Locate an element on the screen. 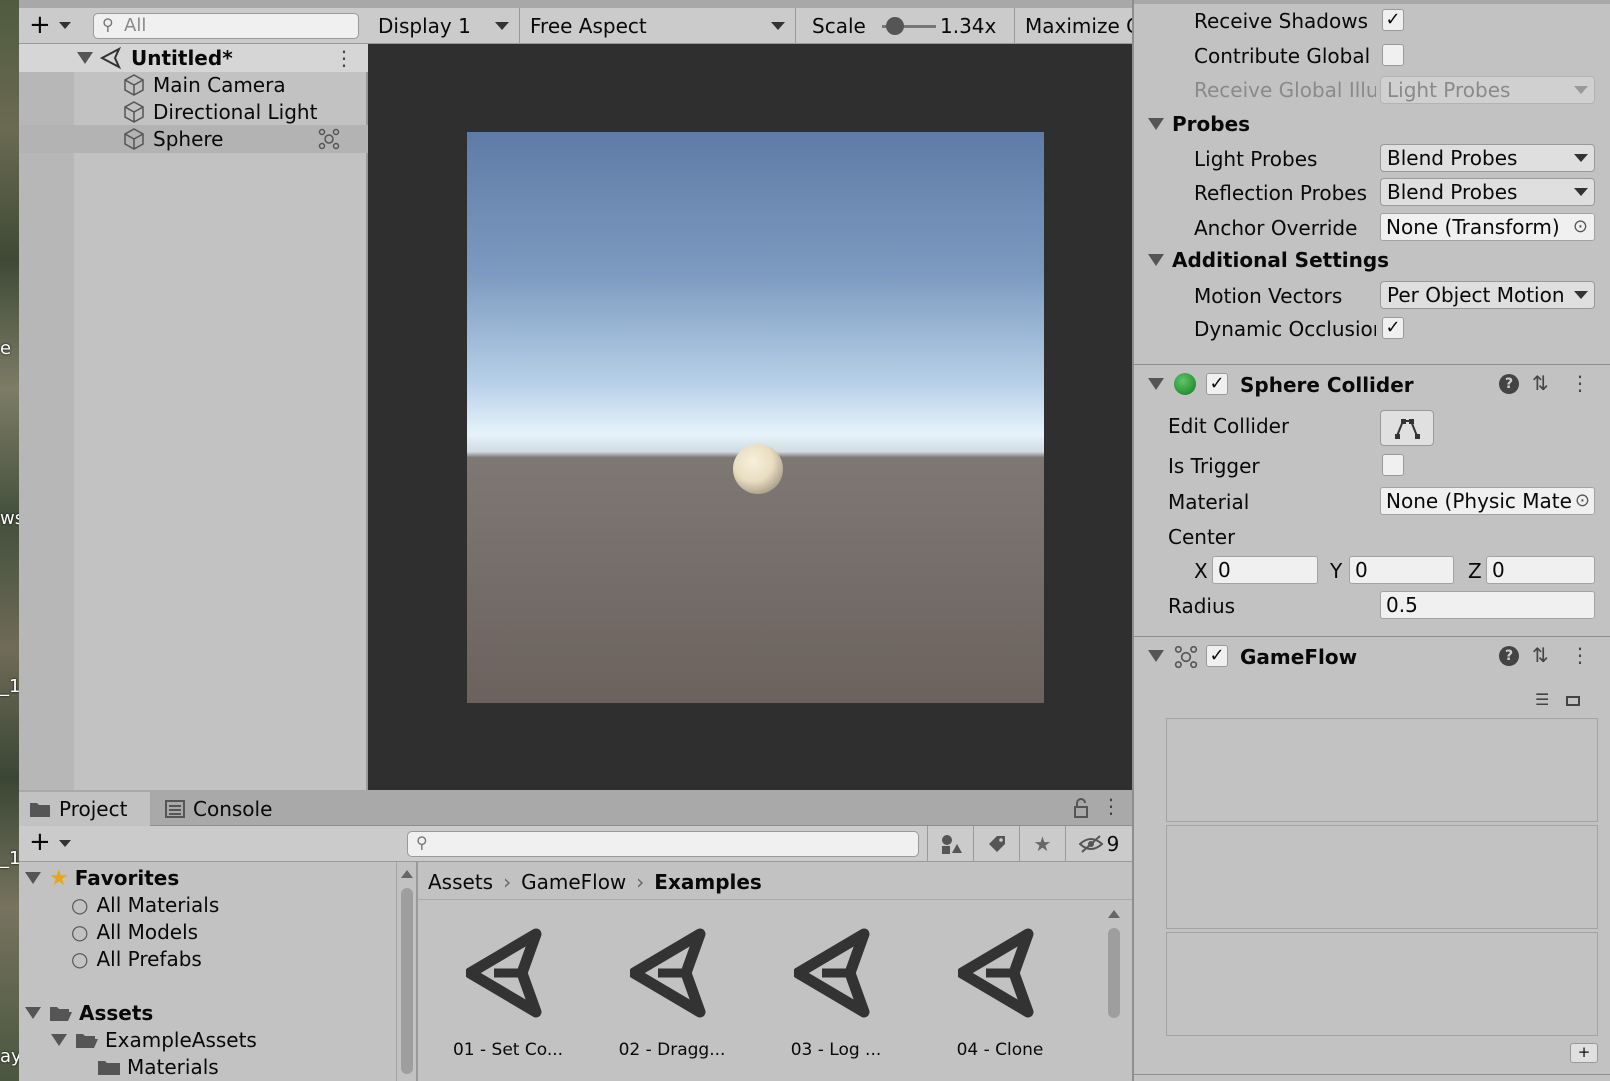  tab-console: Console is located at coordinates (218, 809).